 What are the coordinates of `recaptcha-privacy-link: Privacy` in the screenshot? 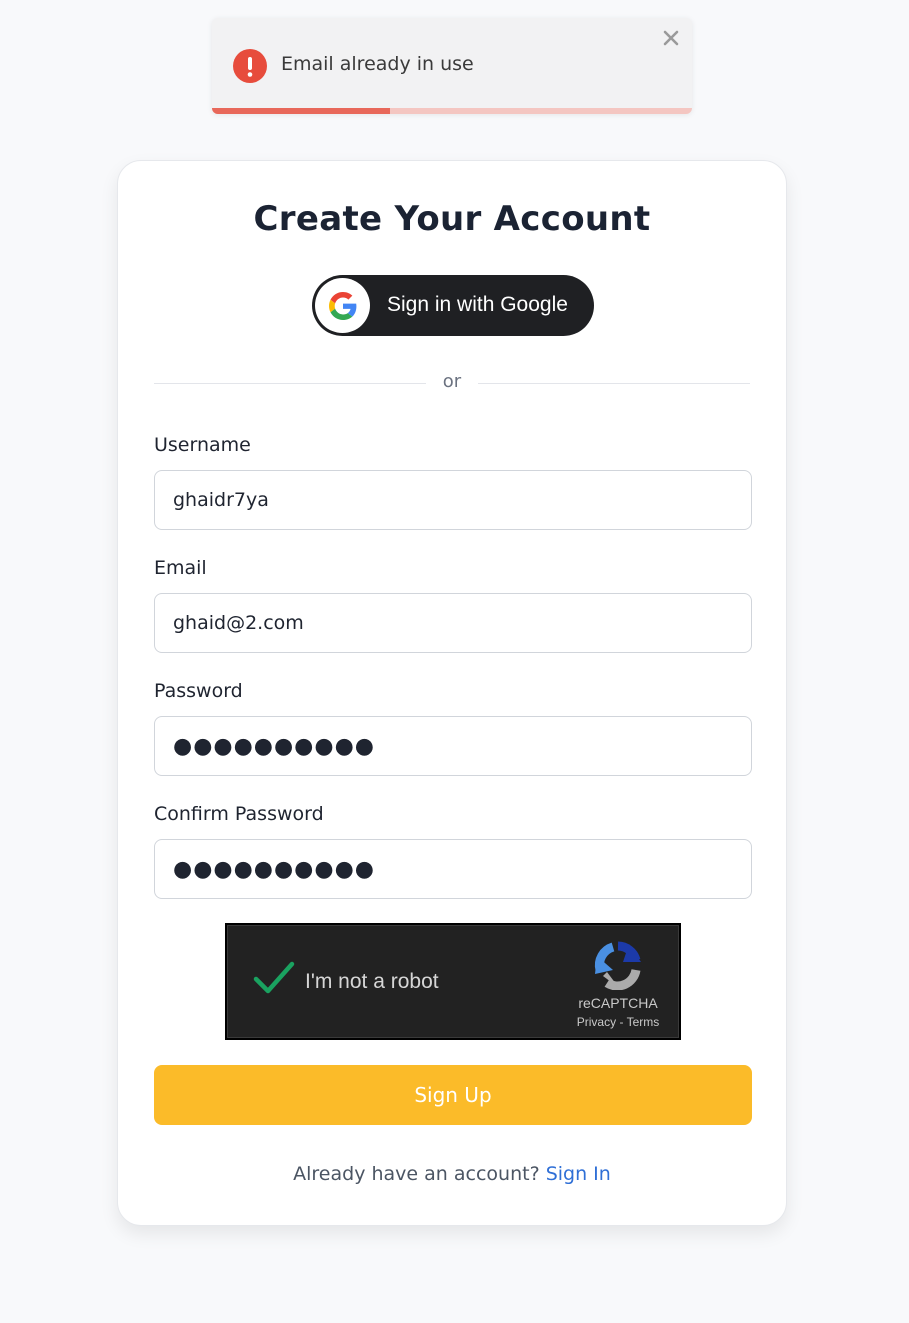 It's located at (596, 1022).